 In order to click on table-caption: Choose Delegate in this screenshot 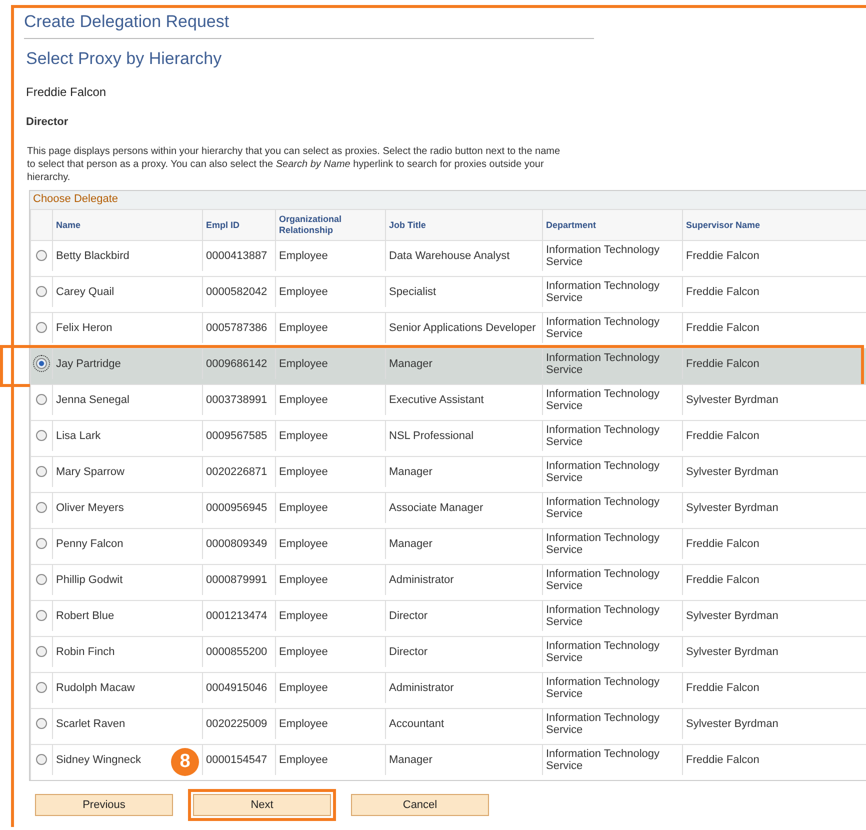, I will do `click(448, 200)`.